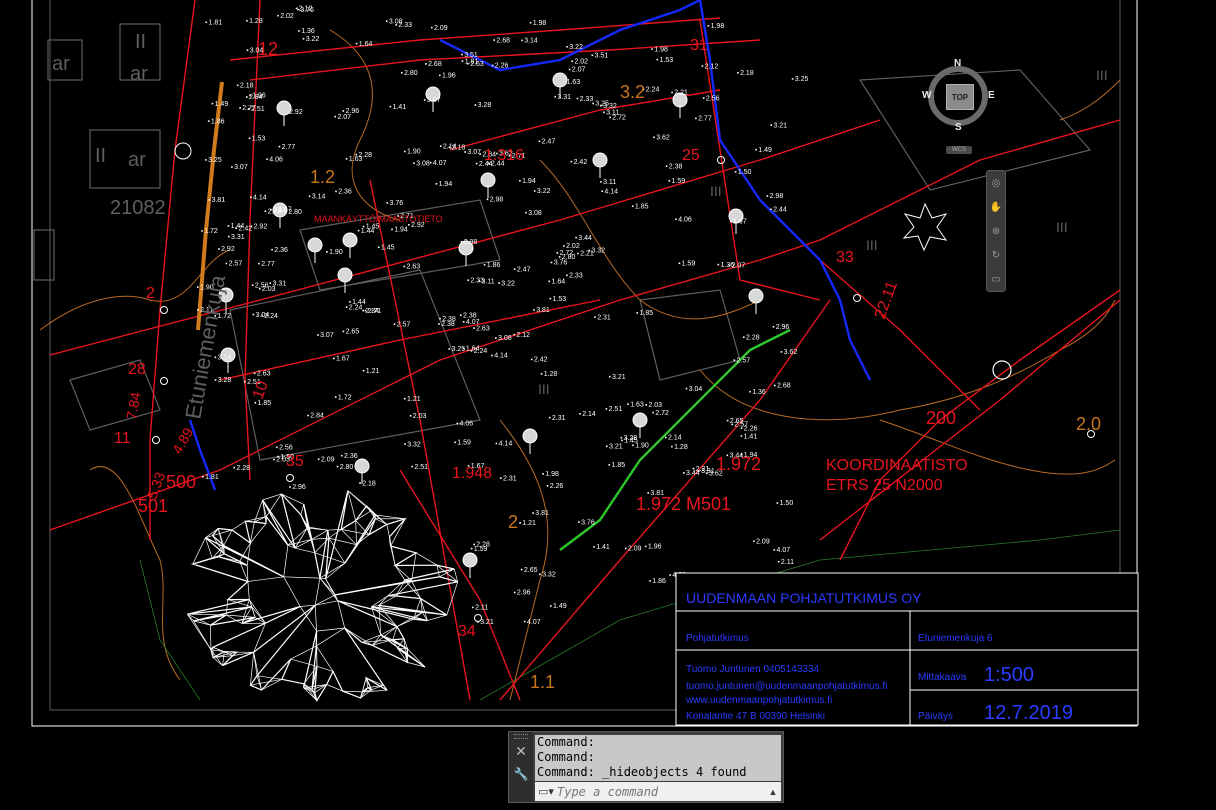  I want to click on elevation-label: 2.26, so click(557, 486).